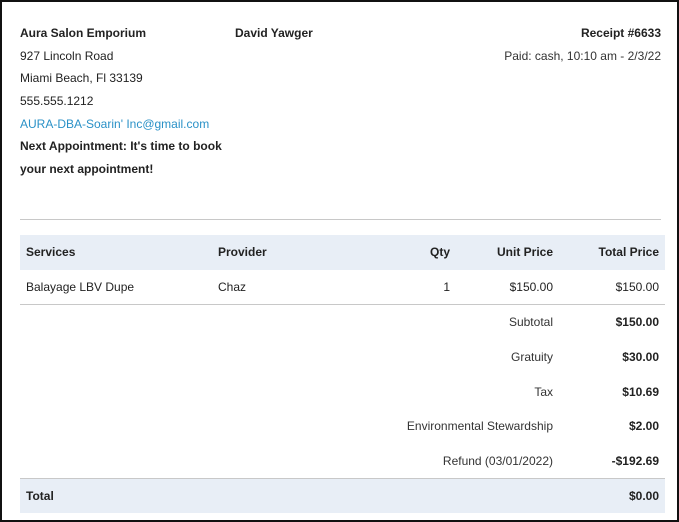 This screenshot has width=679, height=522. What do you see at coordinates (507, 287) in the screenshot?
I see `unit-price-cell: $150.00` at bounding box center [507, 287].